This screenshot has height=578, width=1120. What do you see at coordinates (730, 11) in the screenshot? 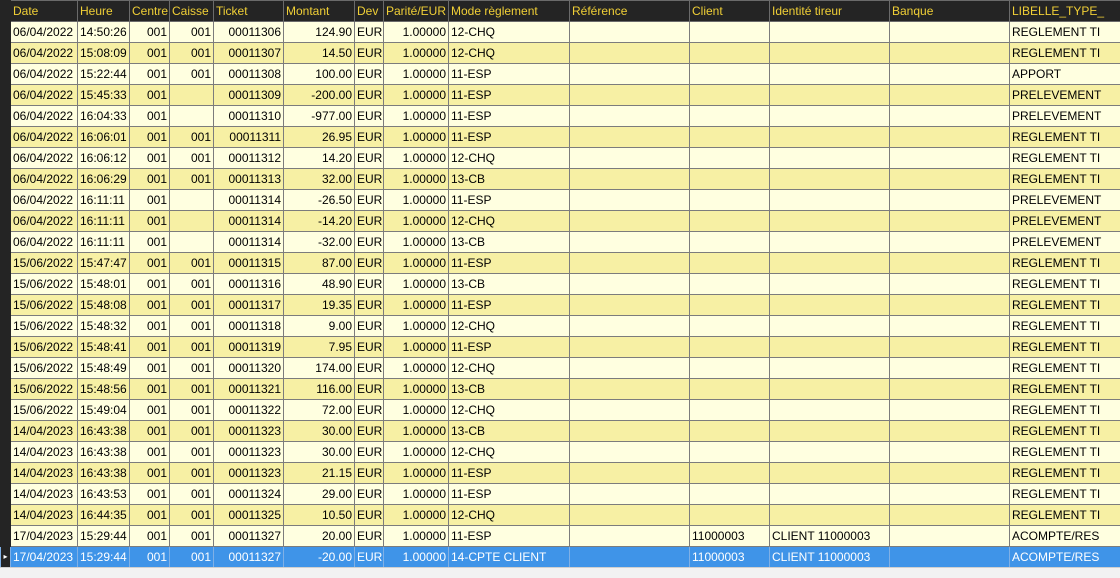
I see `column-header-client: Client` at bounding box center [730, 11].